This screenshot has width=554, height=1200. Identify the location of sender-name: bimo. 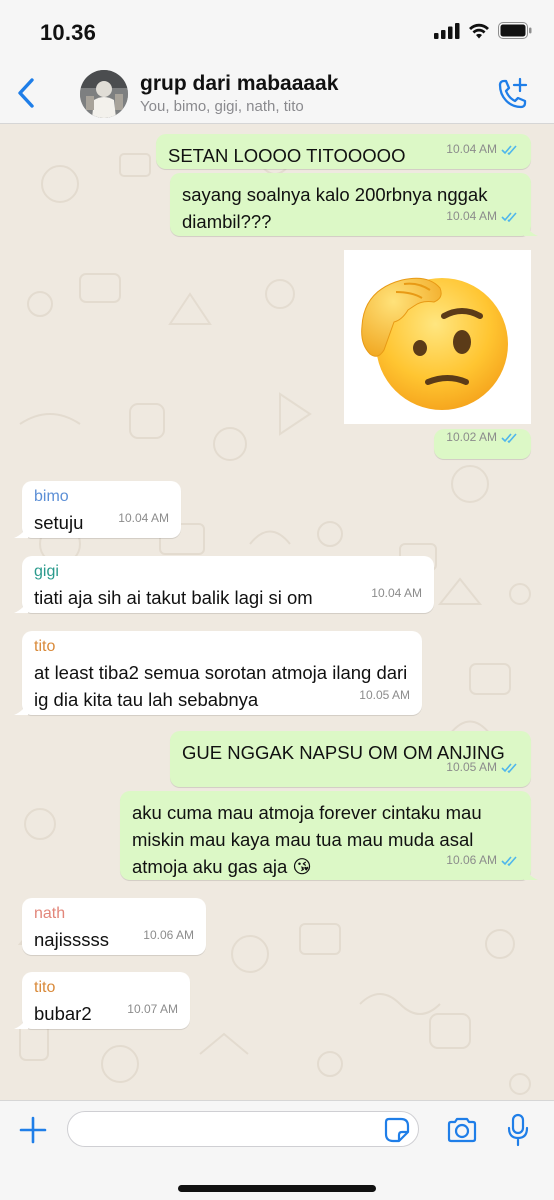
(101, 497).